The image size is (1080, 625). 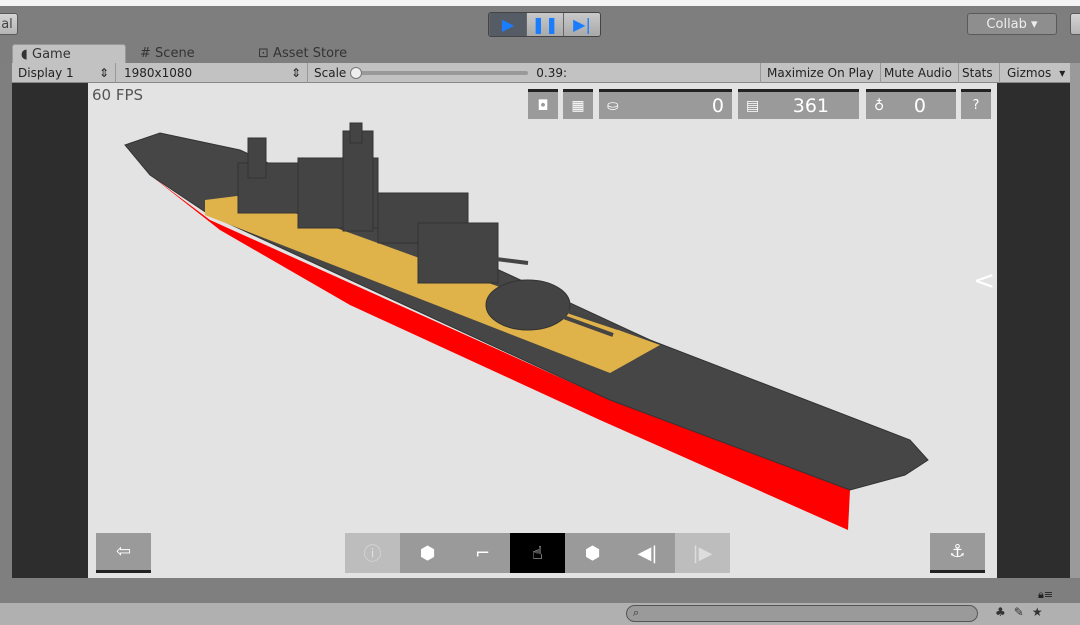 I want to click on mute-audio-toggle: Mute Audio, so click(x=918, y=73).